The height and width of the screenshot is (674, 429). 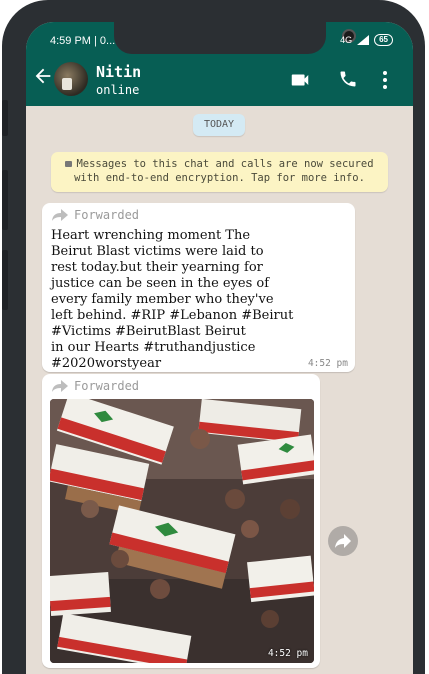 I want to click on arrow-left-icon, so click(x=43, y=76).